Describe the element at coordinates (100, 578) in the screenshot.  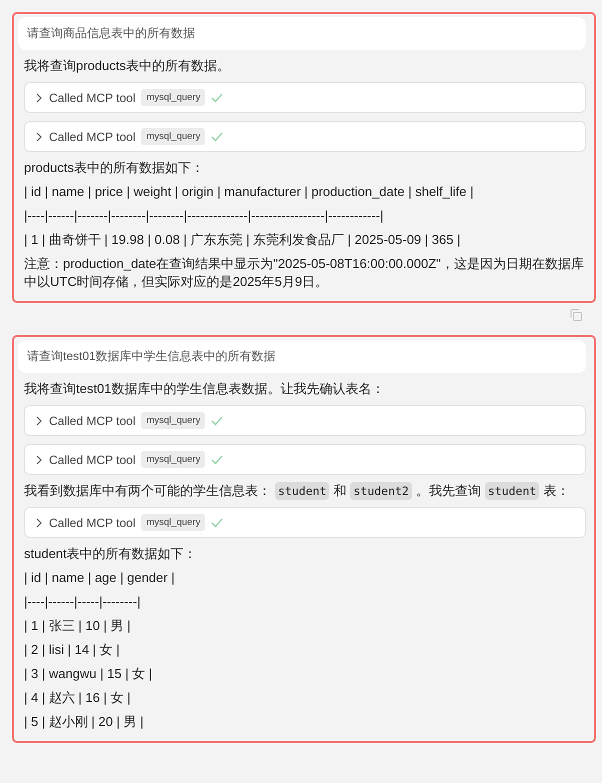
I see `message-text: | id | name | age | gender |` at that location.